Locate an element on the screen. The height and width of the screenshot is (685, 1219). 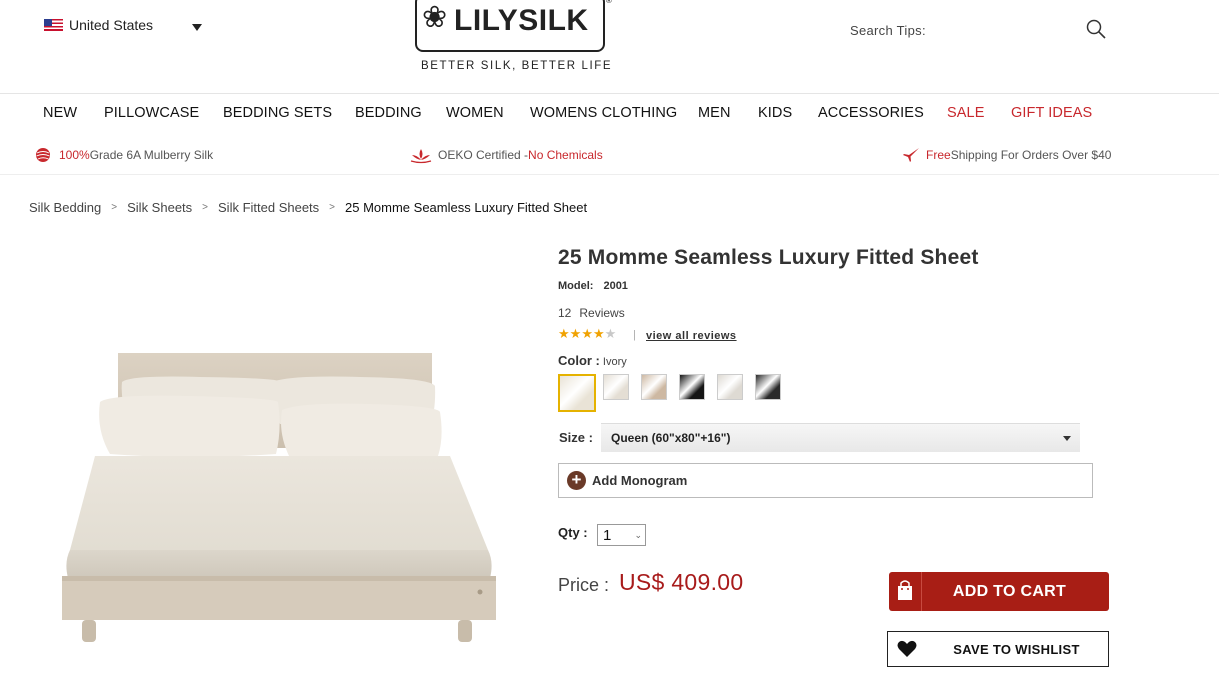
feature-1-highlight: 100% is located at coordinates (74, 155).